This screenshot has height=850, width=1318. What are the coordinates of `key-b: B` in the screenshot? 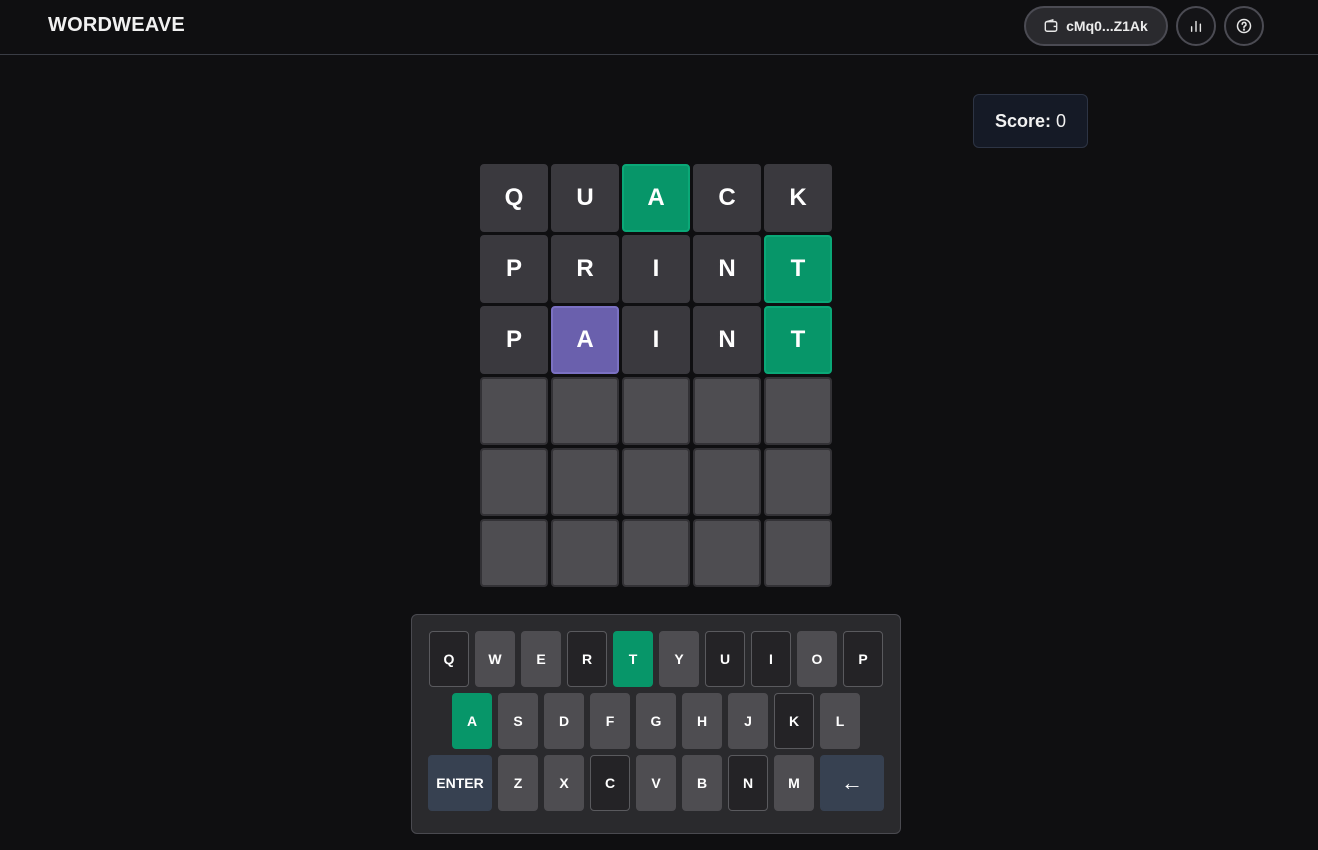 It's located at (702, 783).